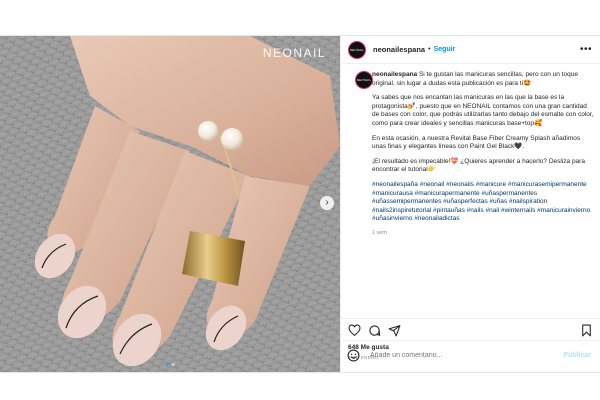 Image resolution: width=600 pixels, height=400 pixels. What do you see at coordinates (354, 330) in the screenshot?
I see `heart-icon` at bounding box center [354, 330].